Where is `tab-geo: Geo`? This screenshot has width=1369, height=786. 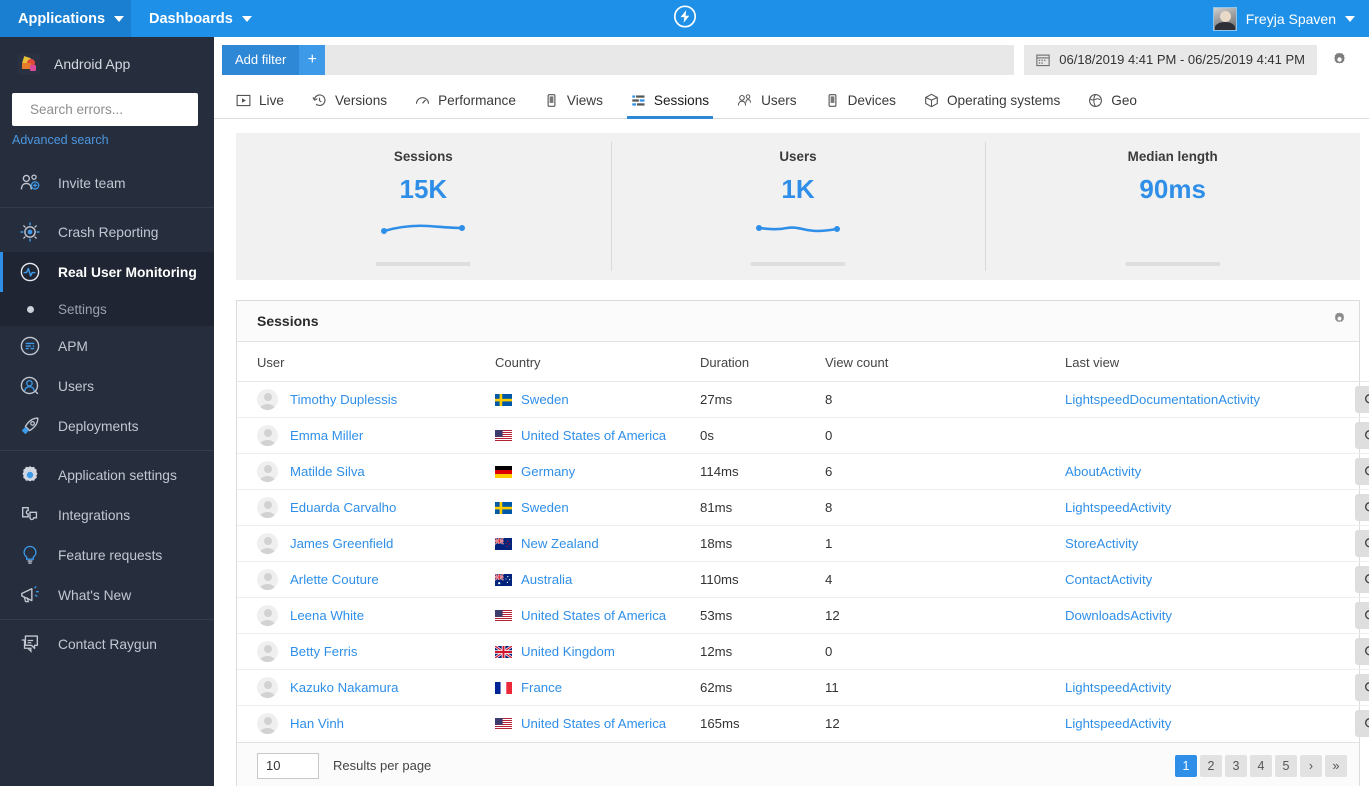 tab-geo: Geo is located at coordinates (1112, 100).